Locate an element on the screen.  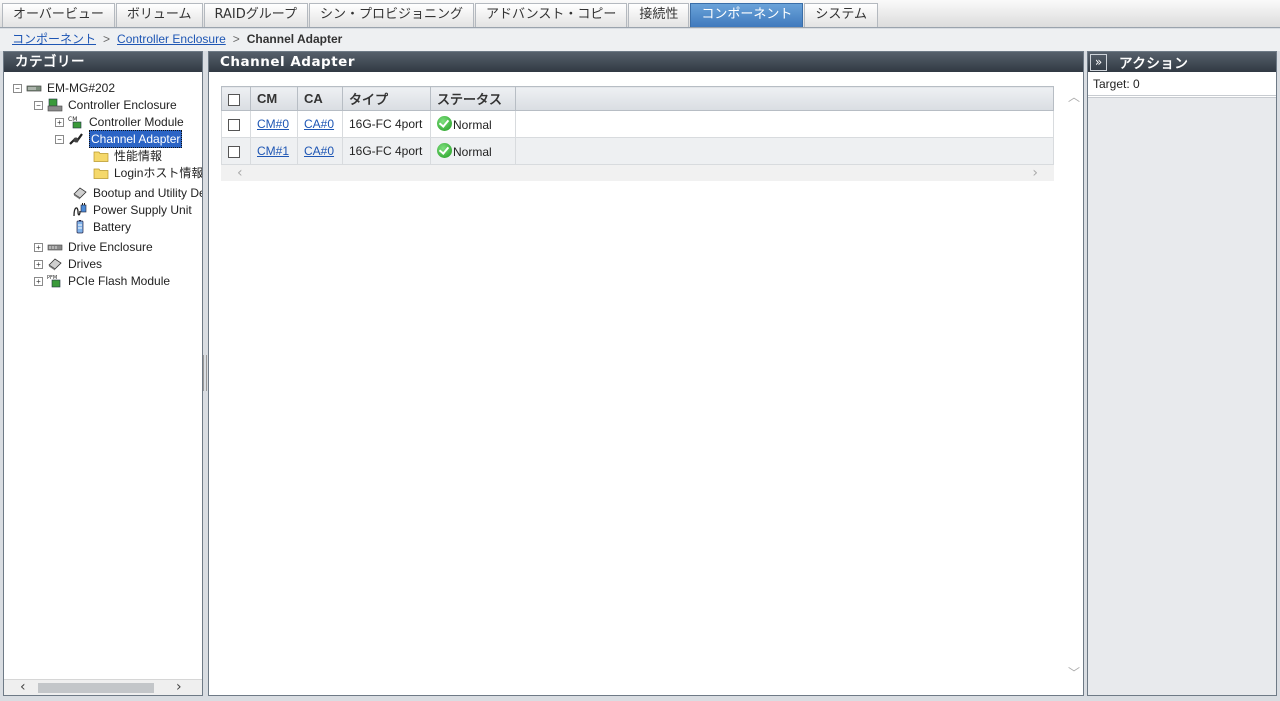
breadcrumb-link-controller-enclosure: Controller Enclosure is located at coordinates (171, 39).